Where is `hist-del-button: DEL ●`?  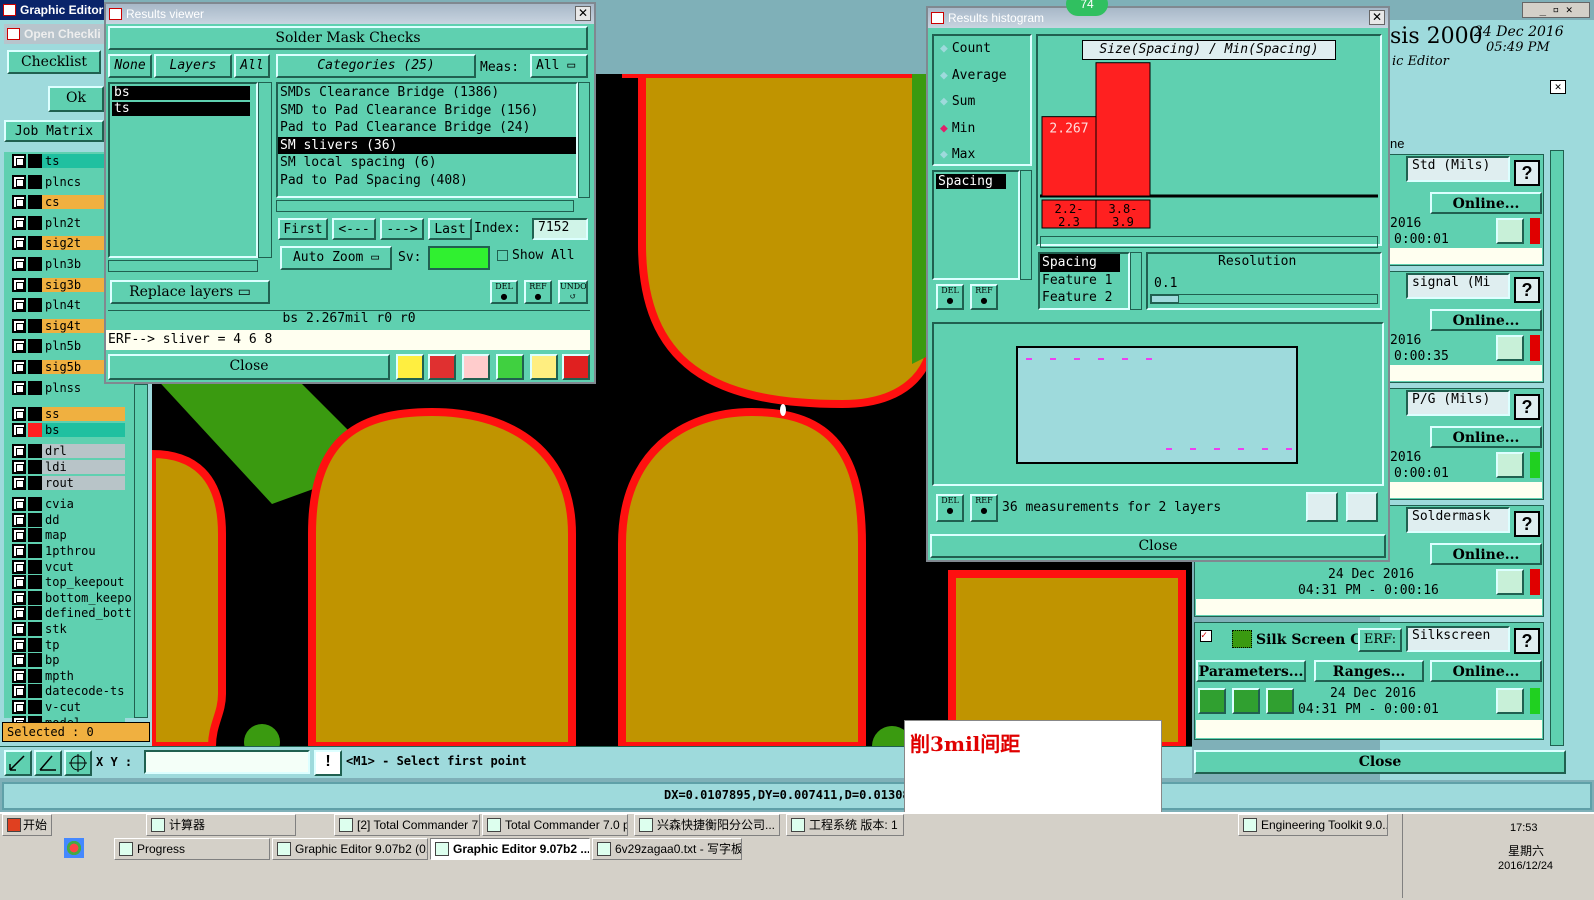
hist-del-button: DEL ● is located at coordinates (950, 297).